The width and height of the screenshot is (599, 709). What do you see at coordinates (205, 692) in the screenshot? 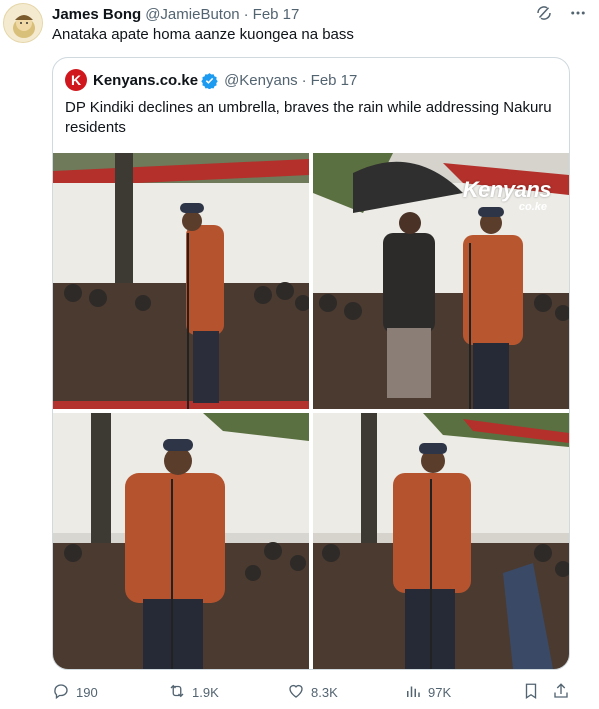
I see `repost-count: 1.9K` at bounding box center [205, 692].